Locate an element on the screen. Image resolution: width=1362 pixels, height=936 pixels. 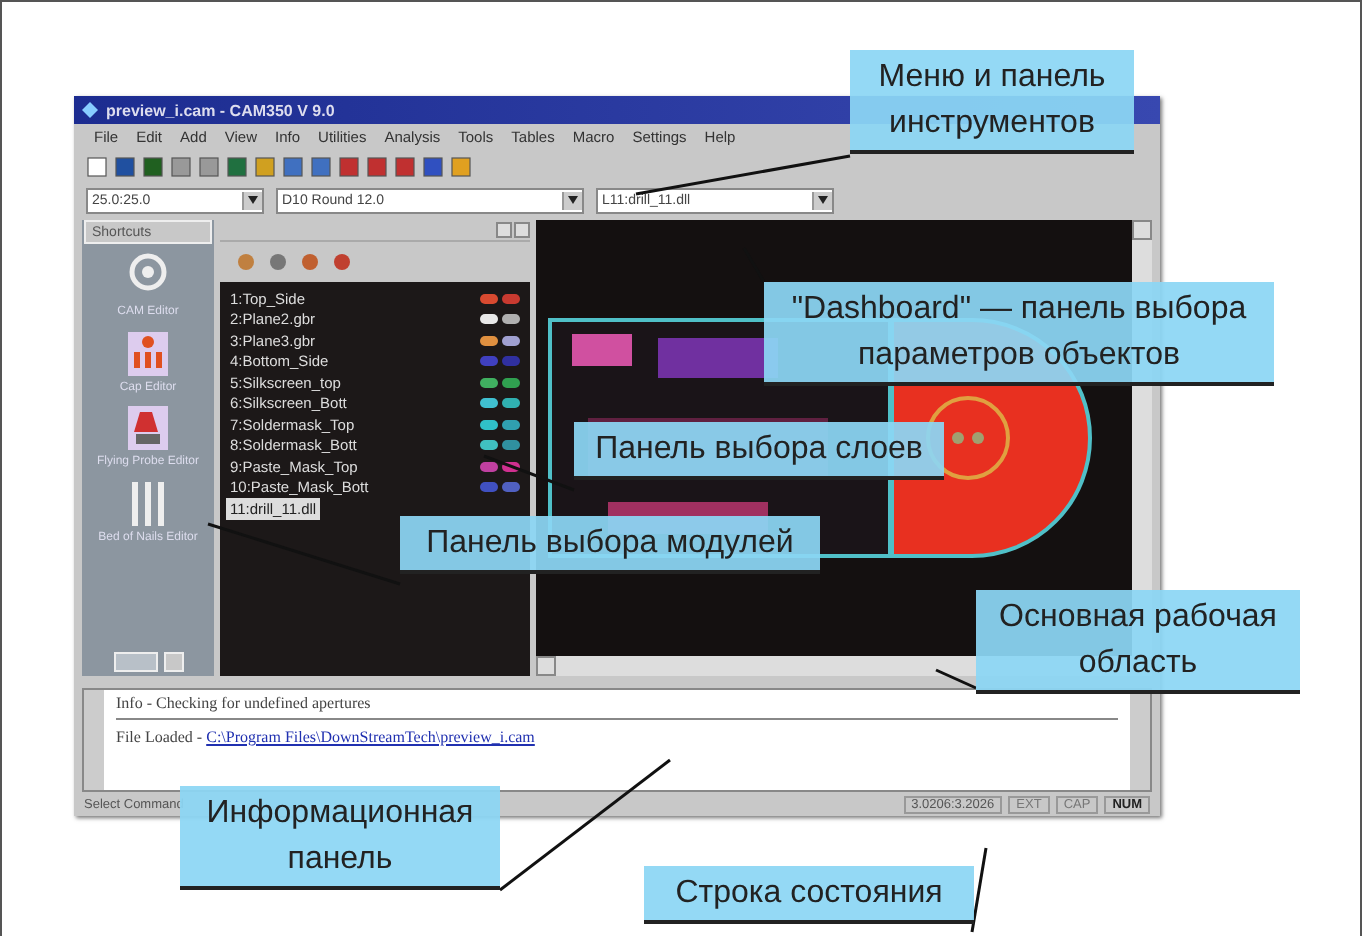
callout-label: Меню и панель инструментов is located at coordinates (992, 102).